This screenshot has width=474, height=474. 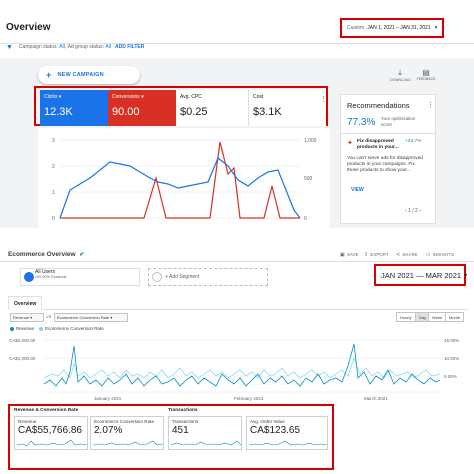 I want to click on vs-label: VS, so click(x=49, y=316).